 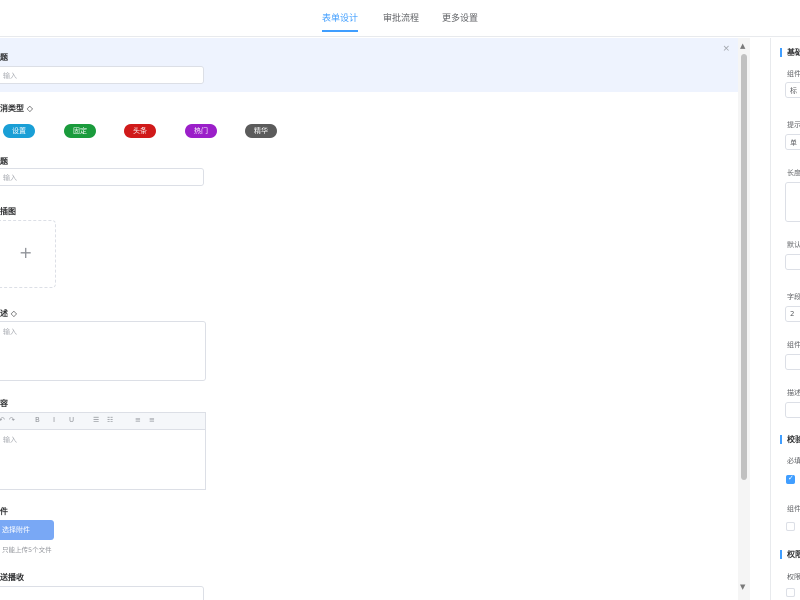 I want to click on tag-featured: 精华, so click(x=261, y=131).